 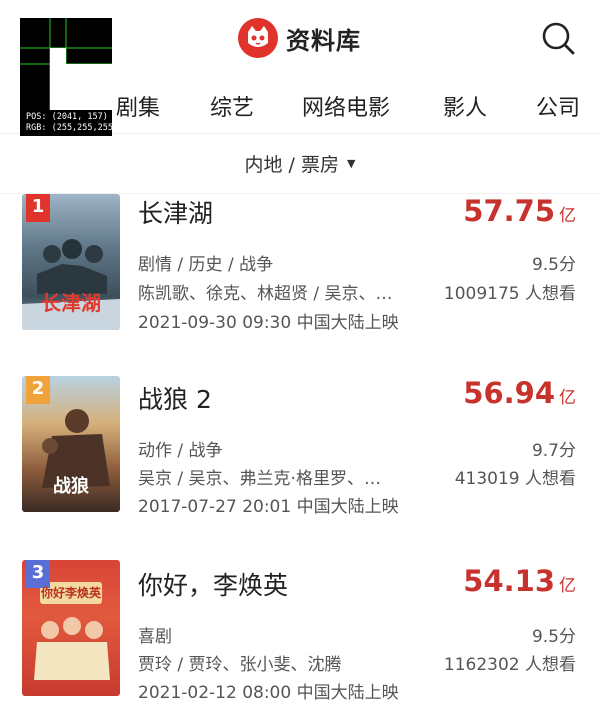 What do you see at coordinates (38, 390) in the screenshot?
I see `rank-badge: 2` at bounding box center [38, 390].